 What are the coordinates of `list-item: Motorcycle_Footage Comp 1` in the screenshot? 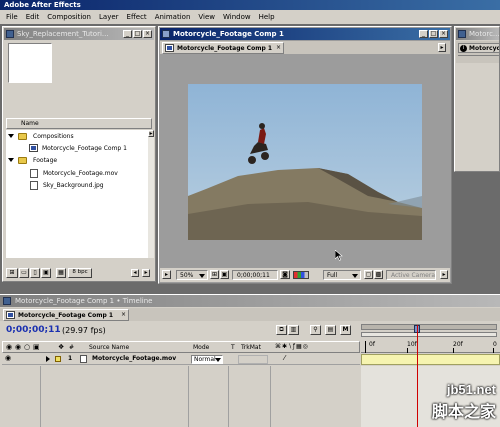 It's located at (77, 148).